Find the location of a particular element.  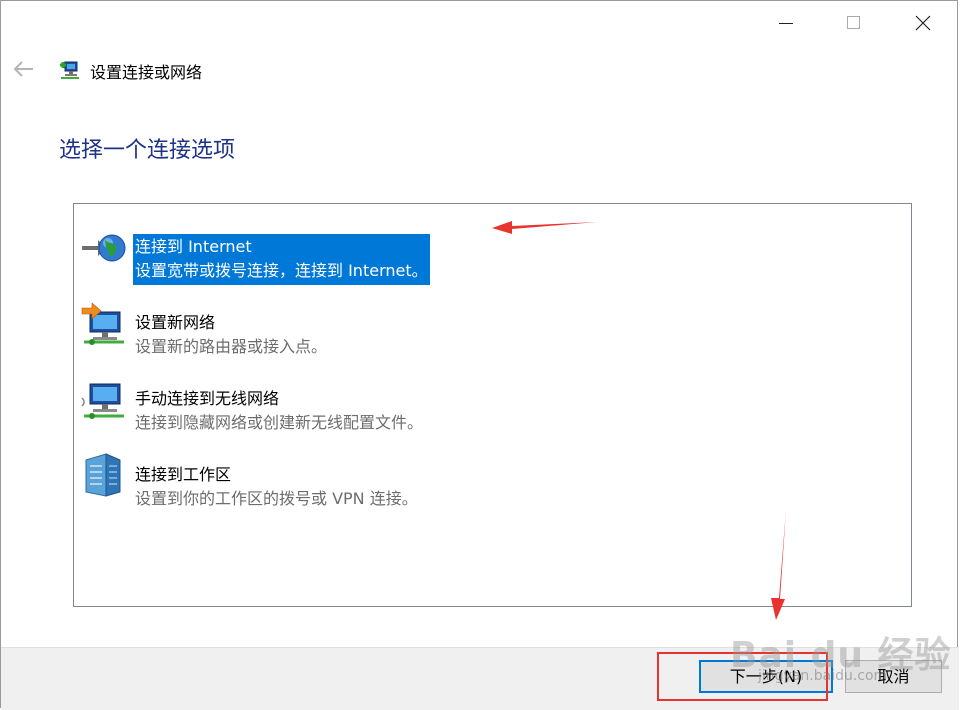

annotation-arrow-left is located at coordinates (544, 227).